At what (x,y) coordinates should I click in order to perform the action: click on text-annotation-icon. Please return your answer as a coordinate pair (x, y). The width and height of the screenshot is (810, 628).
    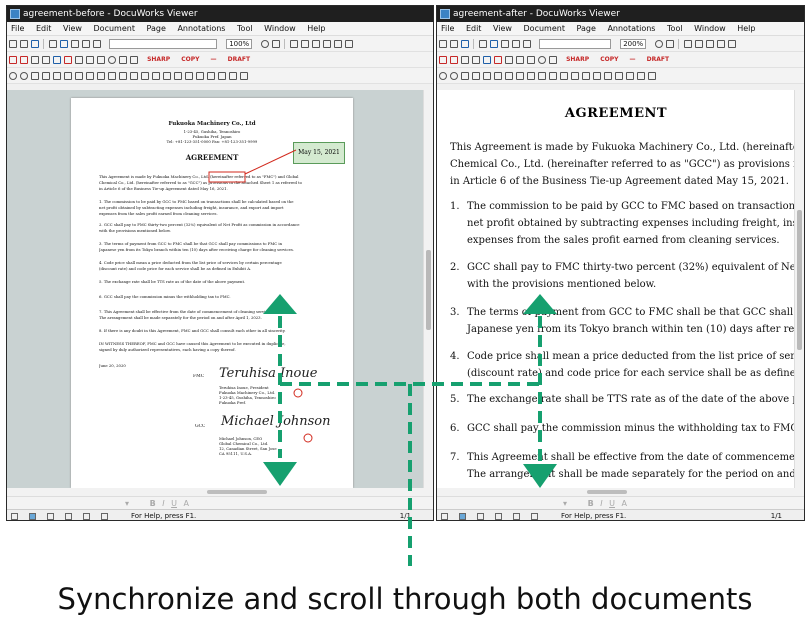
    Looking at the image, I should click on (443, 60).